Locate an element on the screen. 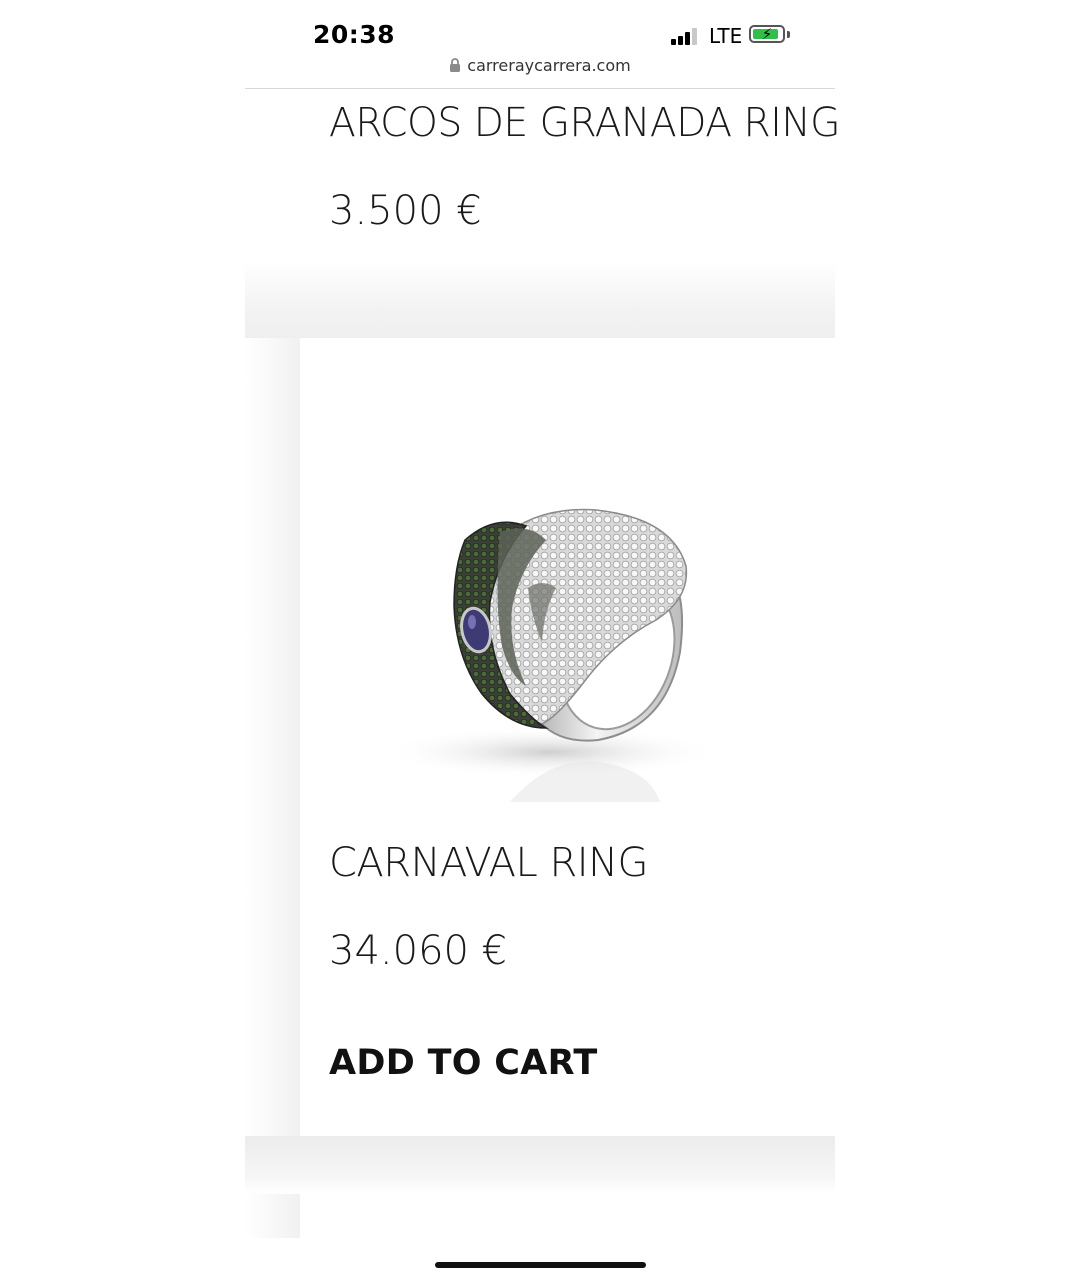 This screenshot has width=1080, height=1280. lock-icon is located at coordinates (455, 65).